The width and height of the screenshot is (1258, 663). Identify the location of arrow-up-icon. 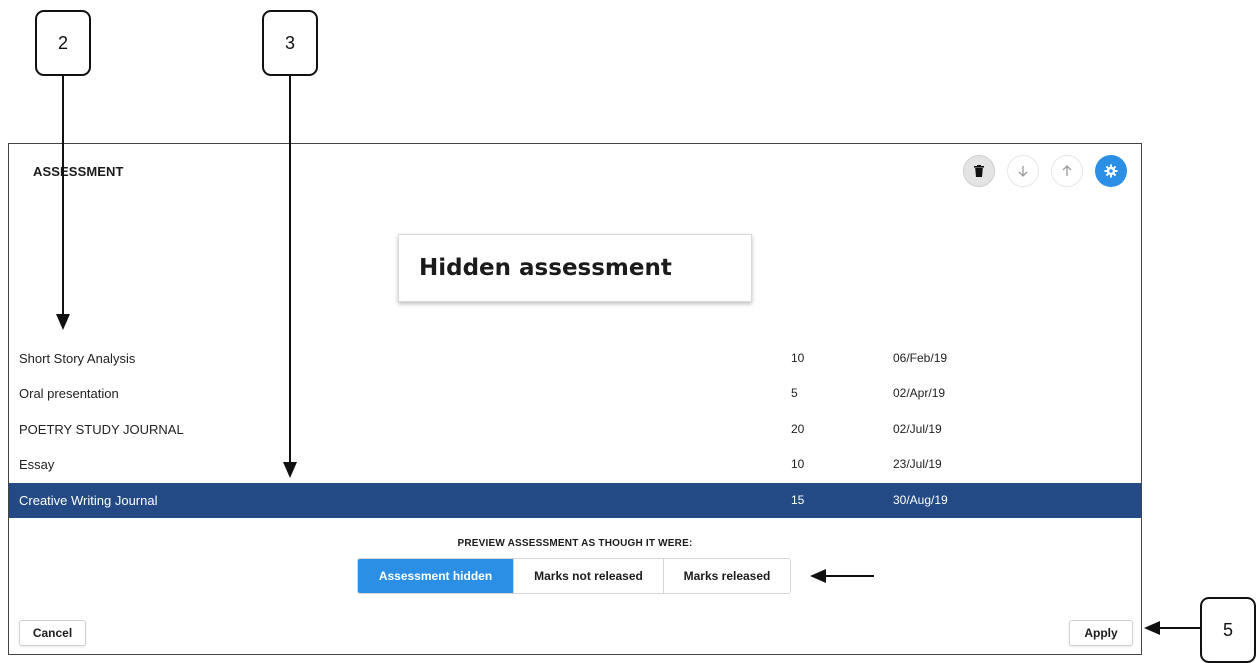
(1067, 170).